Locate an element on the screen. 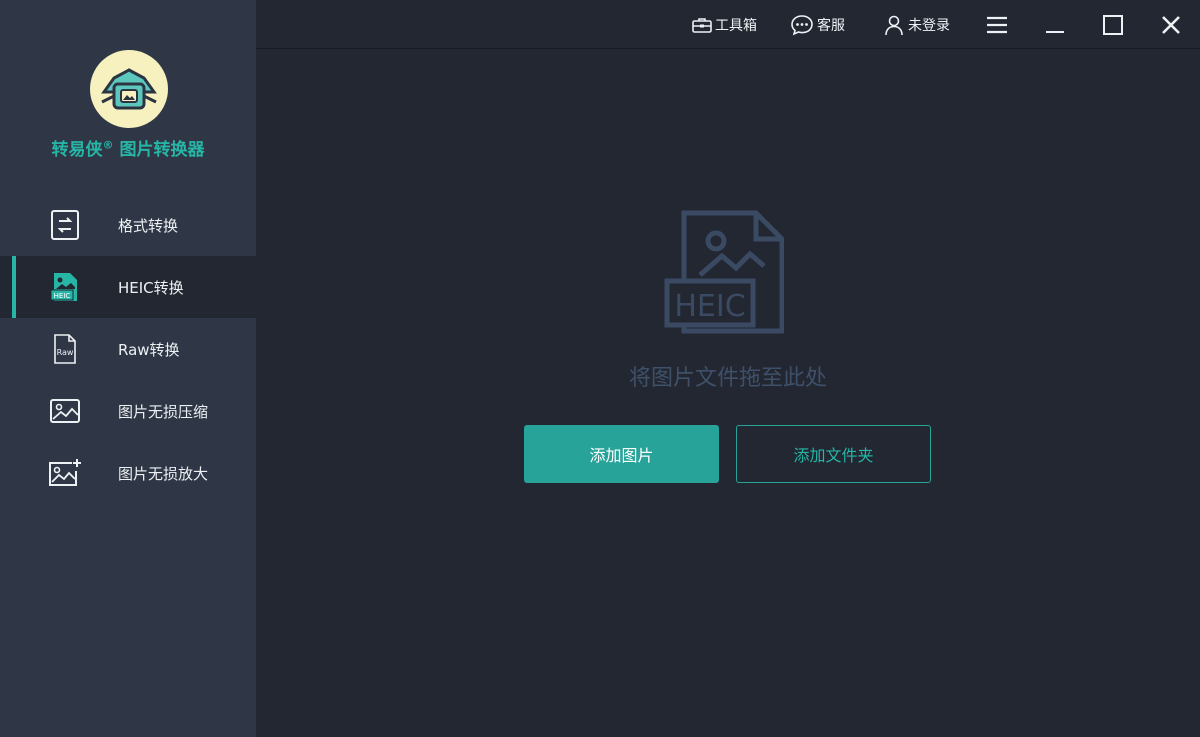  format-convert-icon is located at coordinates (65, 225).